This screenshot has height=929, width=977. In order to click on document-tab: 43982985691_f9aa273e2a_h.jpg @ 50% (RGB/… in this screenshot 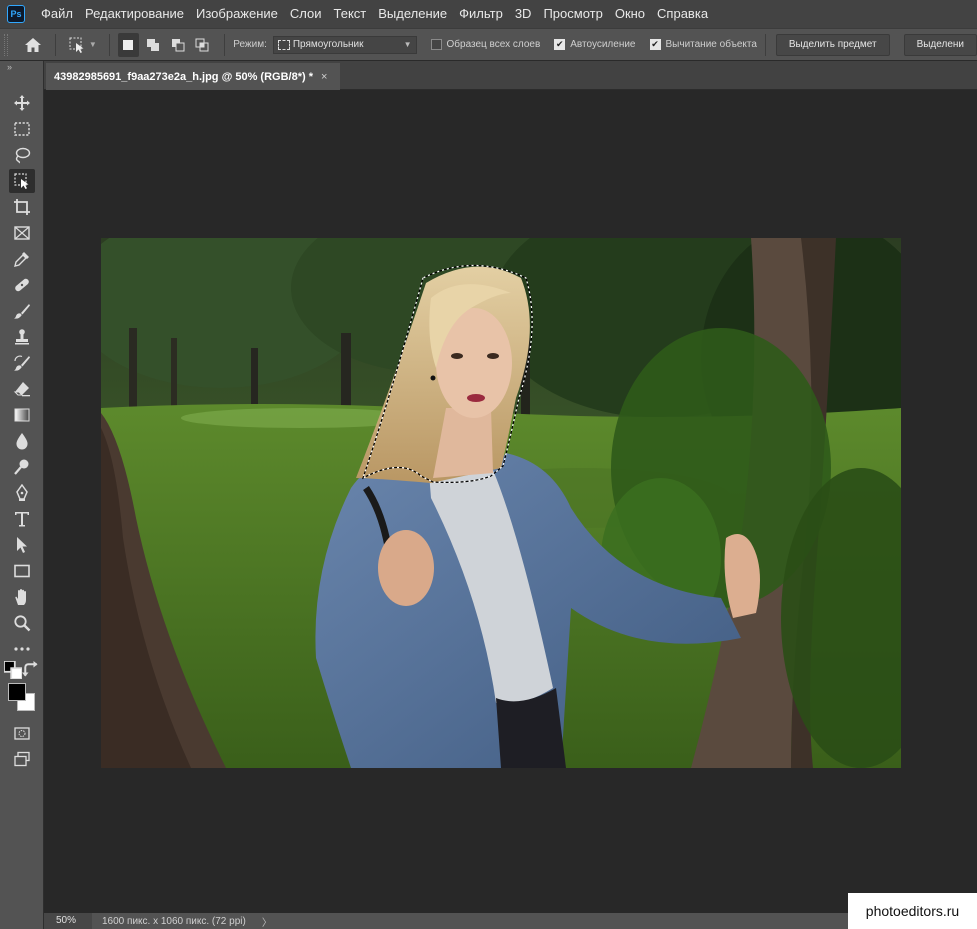, I will do `click(193, 76)`.